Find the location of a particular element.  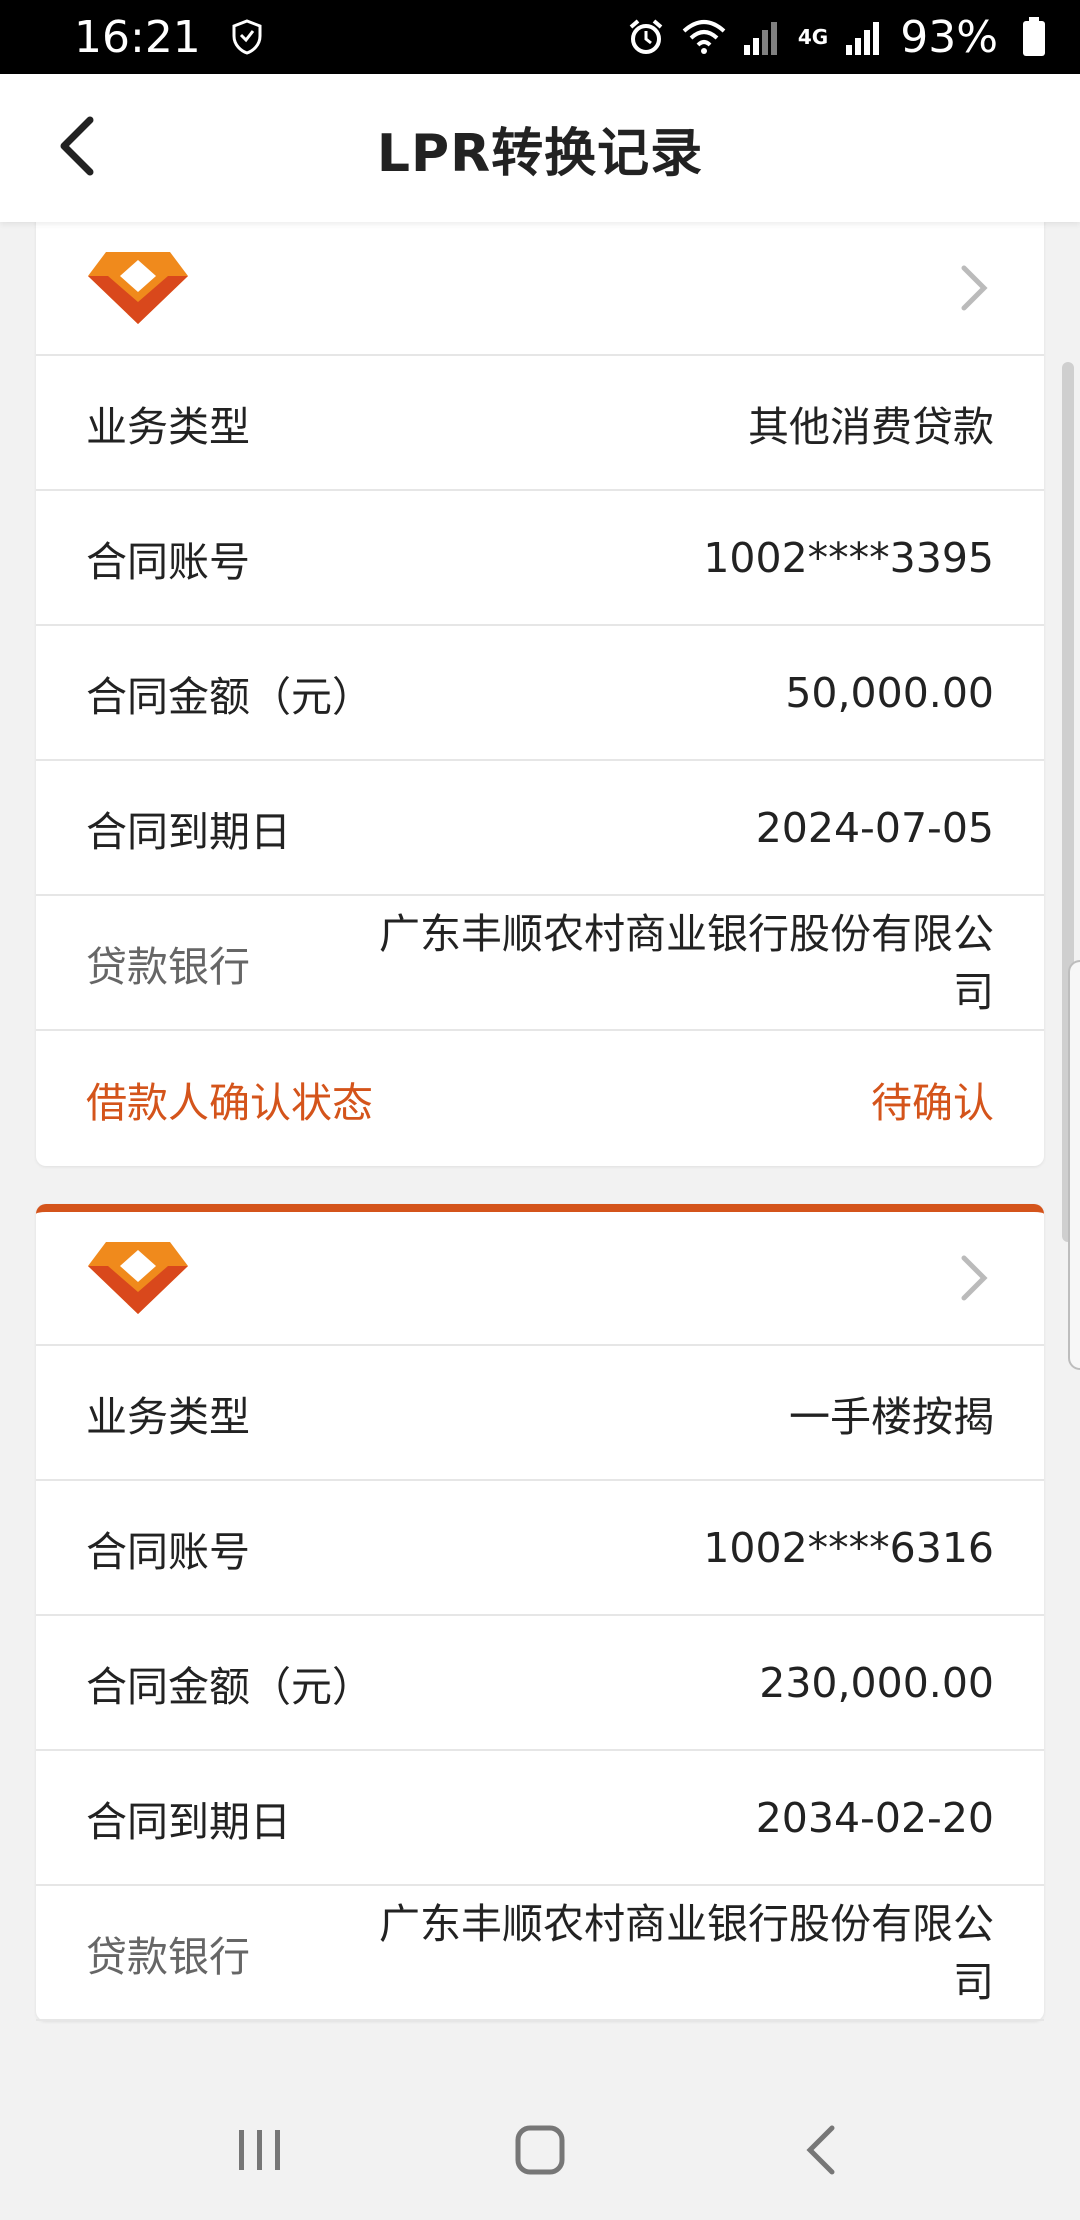

nav-back-button is located at coordinates (820, 2150).